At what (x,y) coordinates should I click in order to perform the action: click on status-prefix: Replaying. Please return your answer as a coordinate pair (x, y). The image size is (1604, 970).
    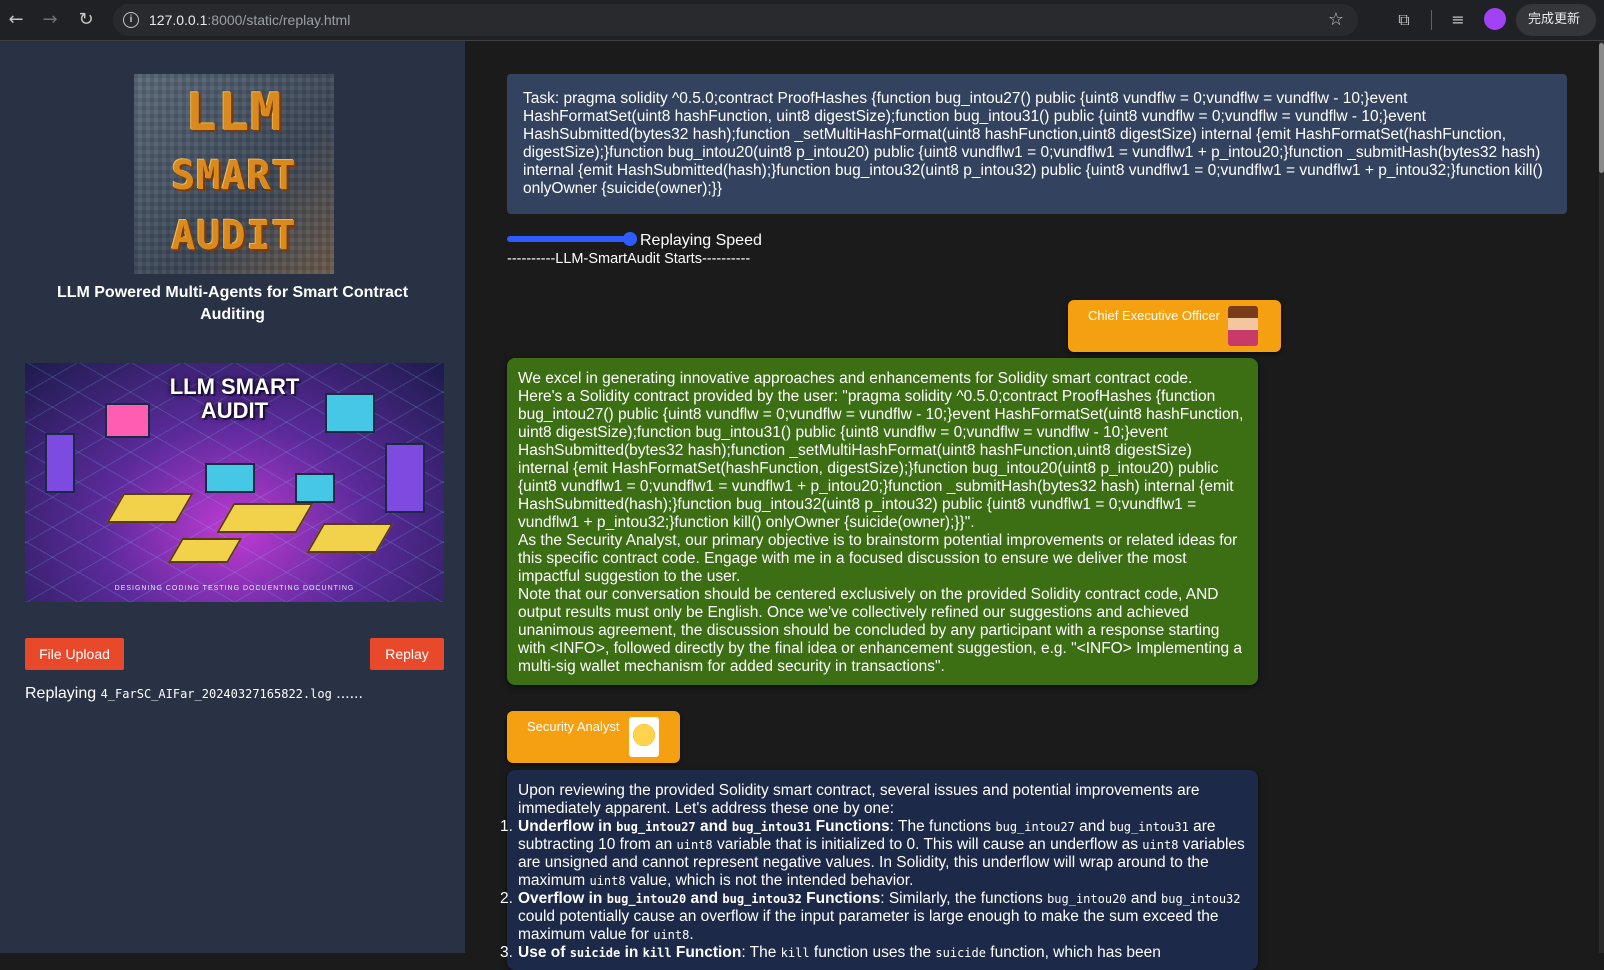
    Looking at the image, I should click on (61, 693).